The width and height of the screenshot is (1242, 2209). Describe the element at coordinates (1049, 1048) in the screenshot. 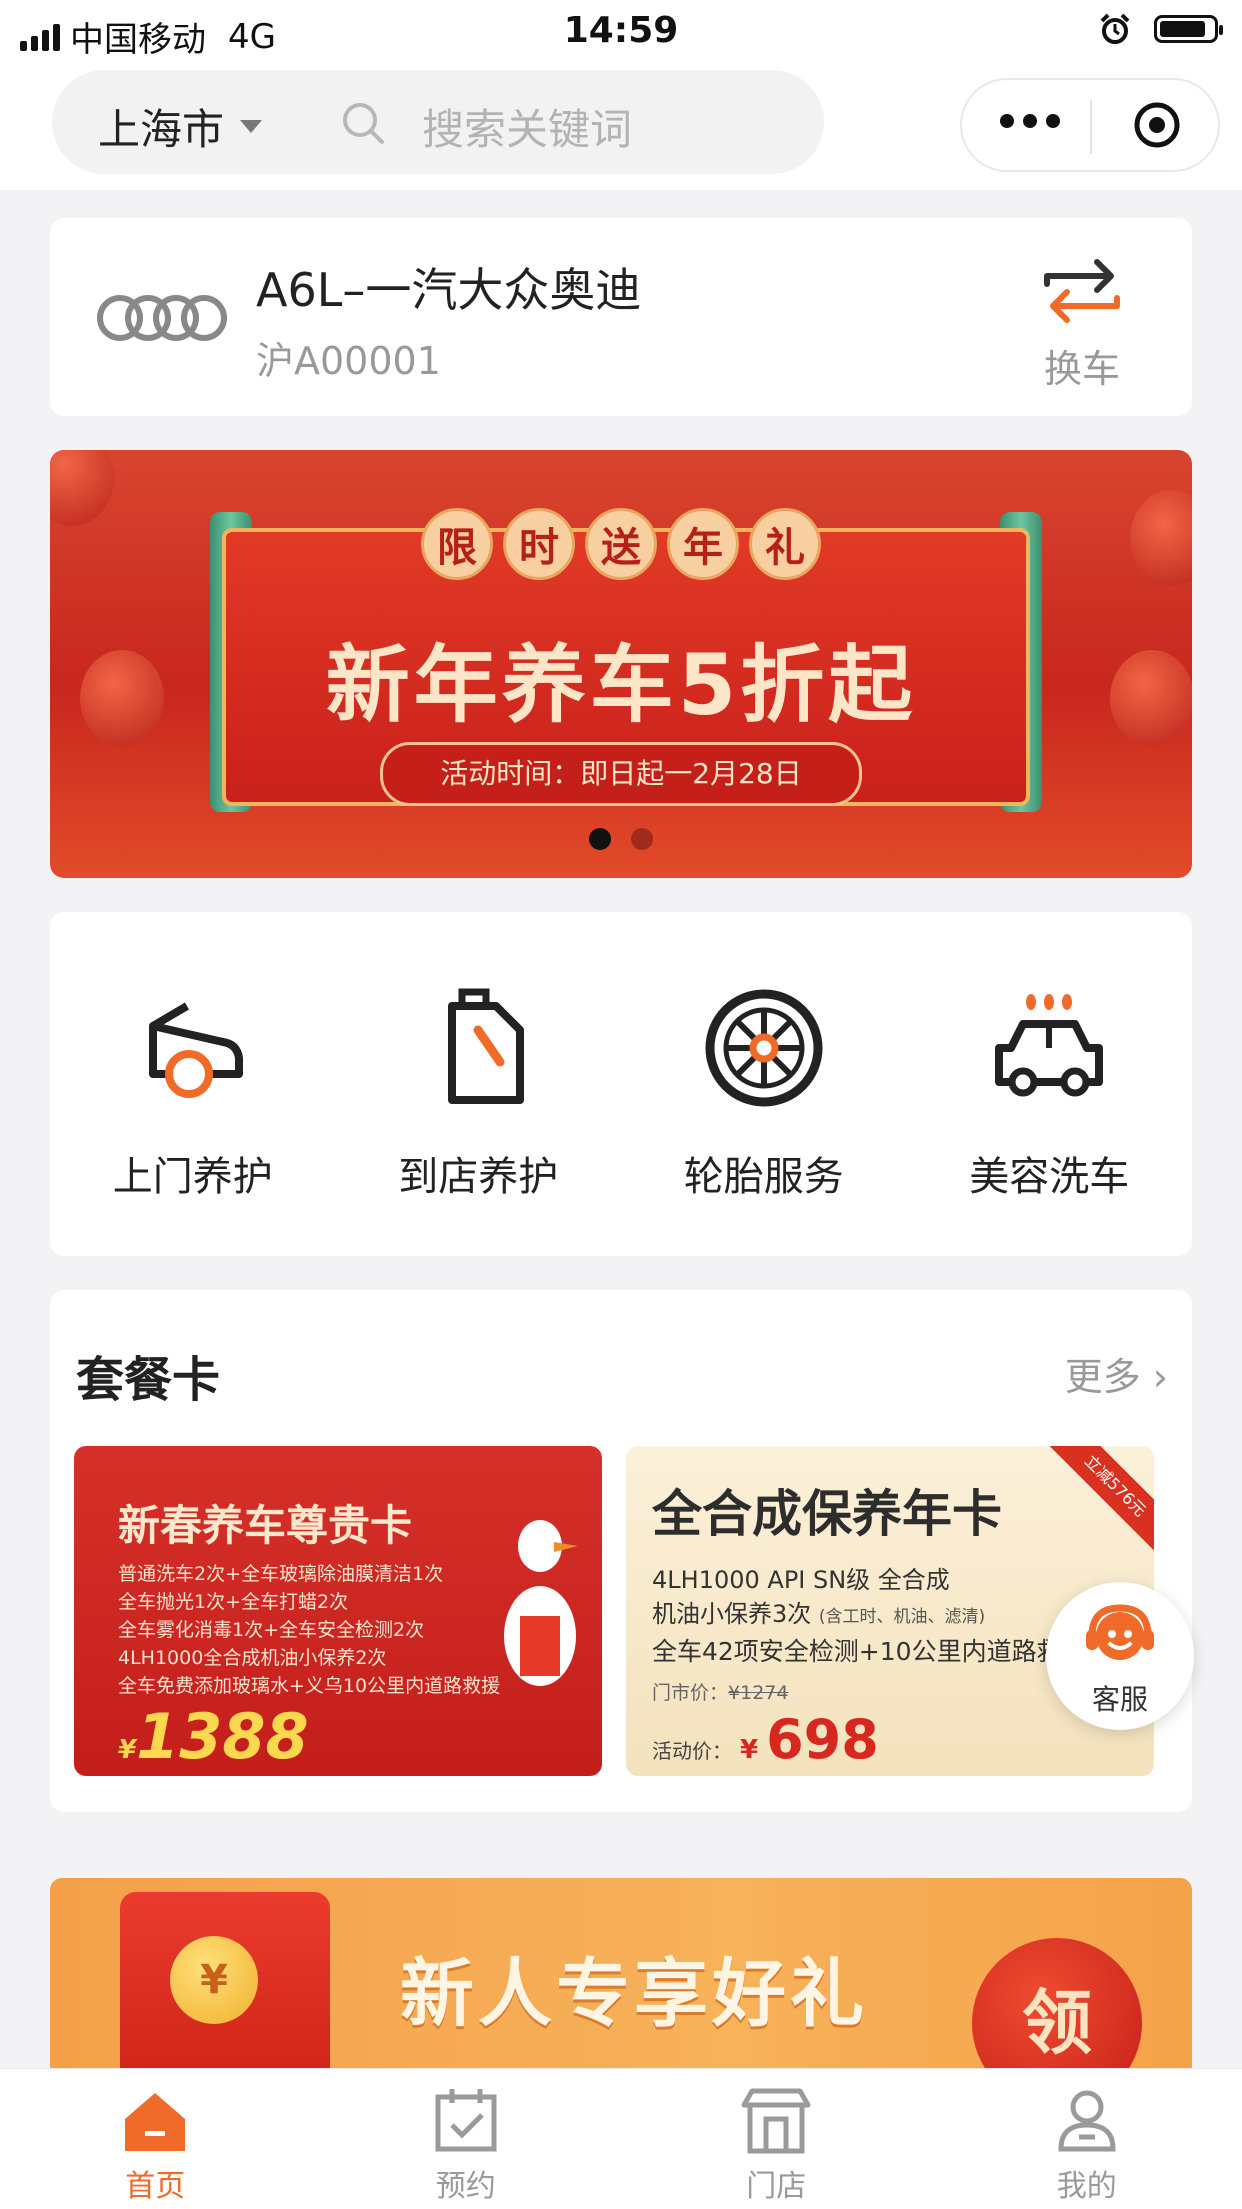

I see `car-wash-icon` at that location.